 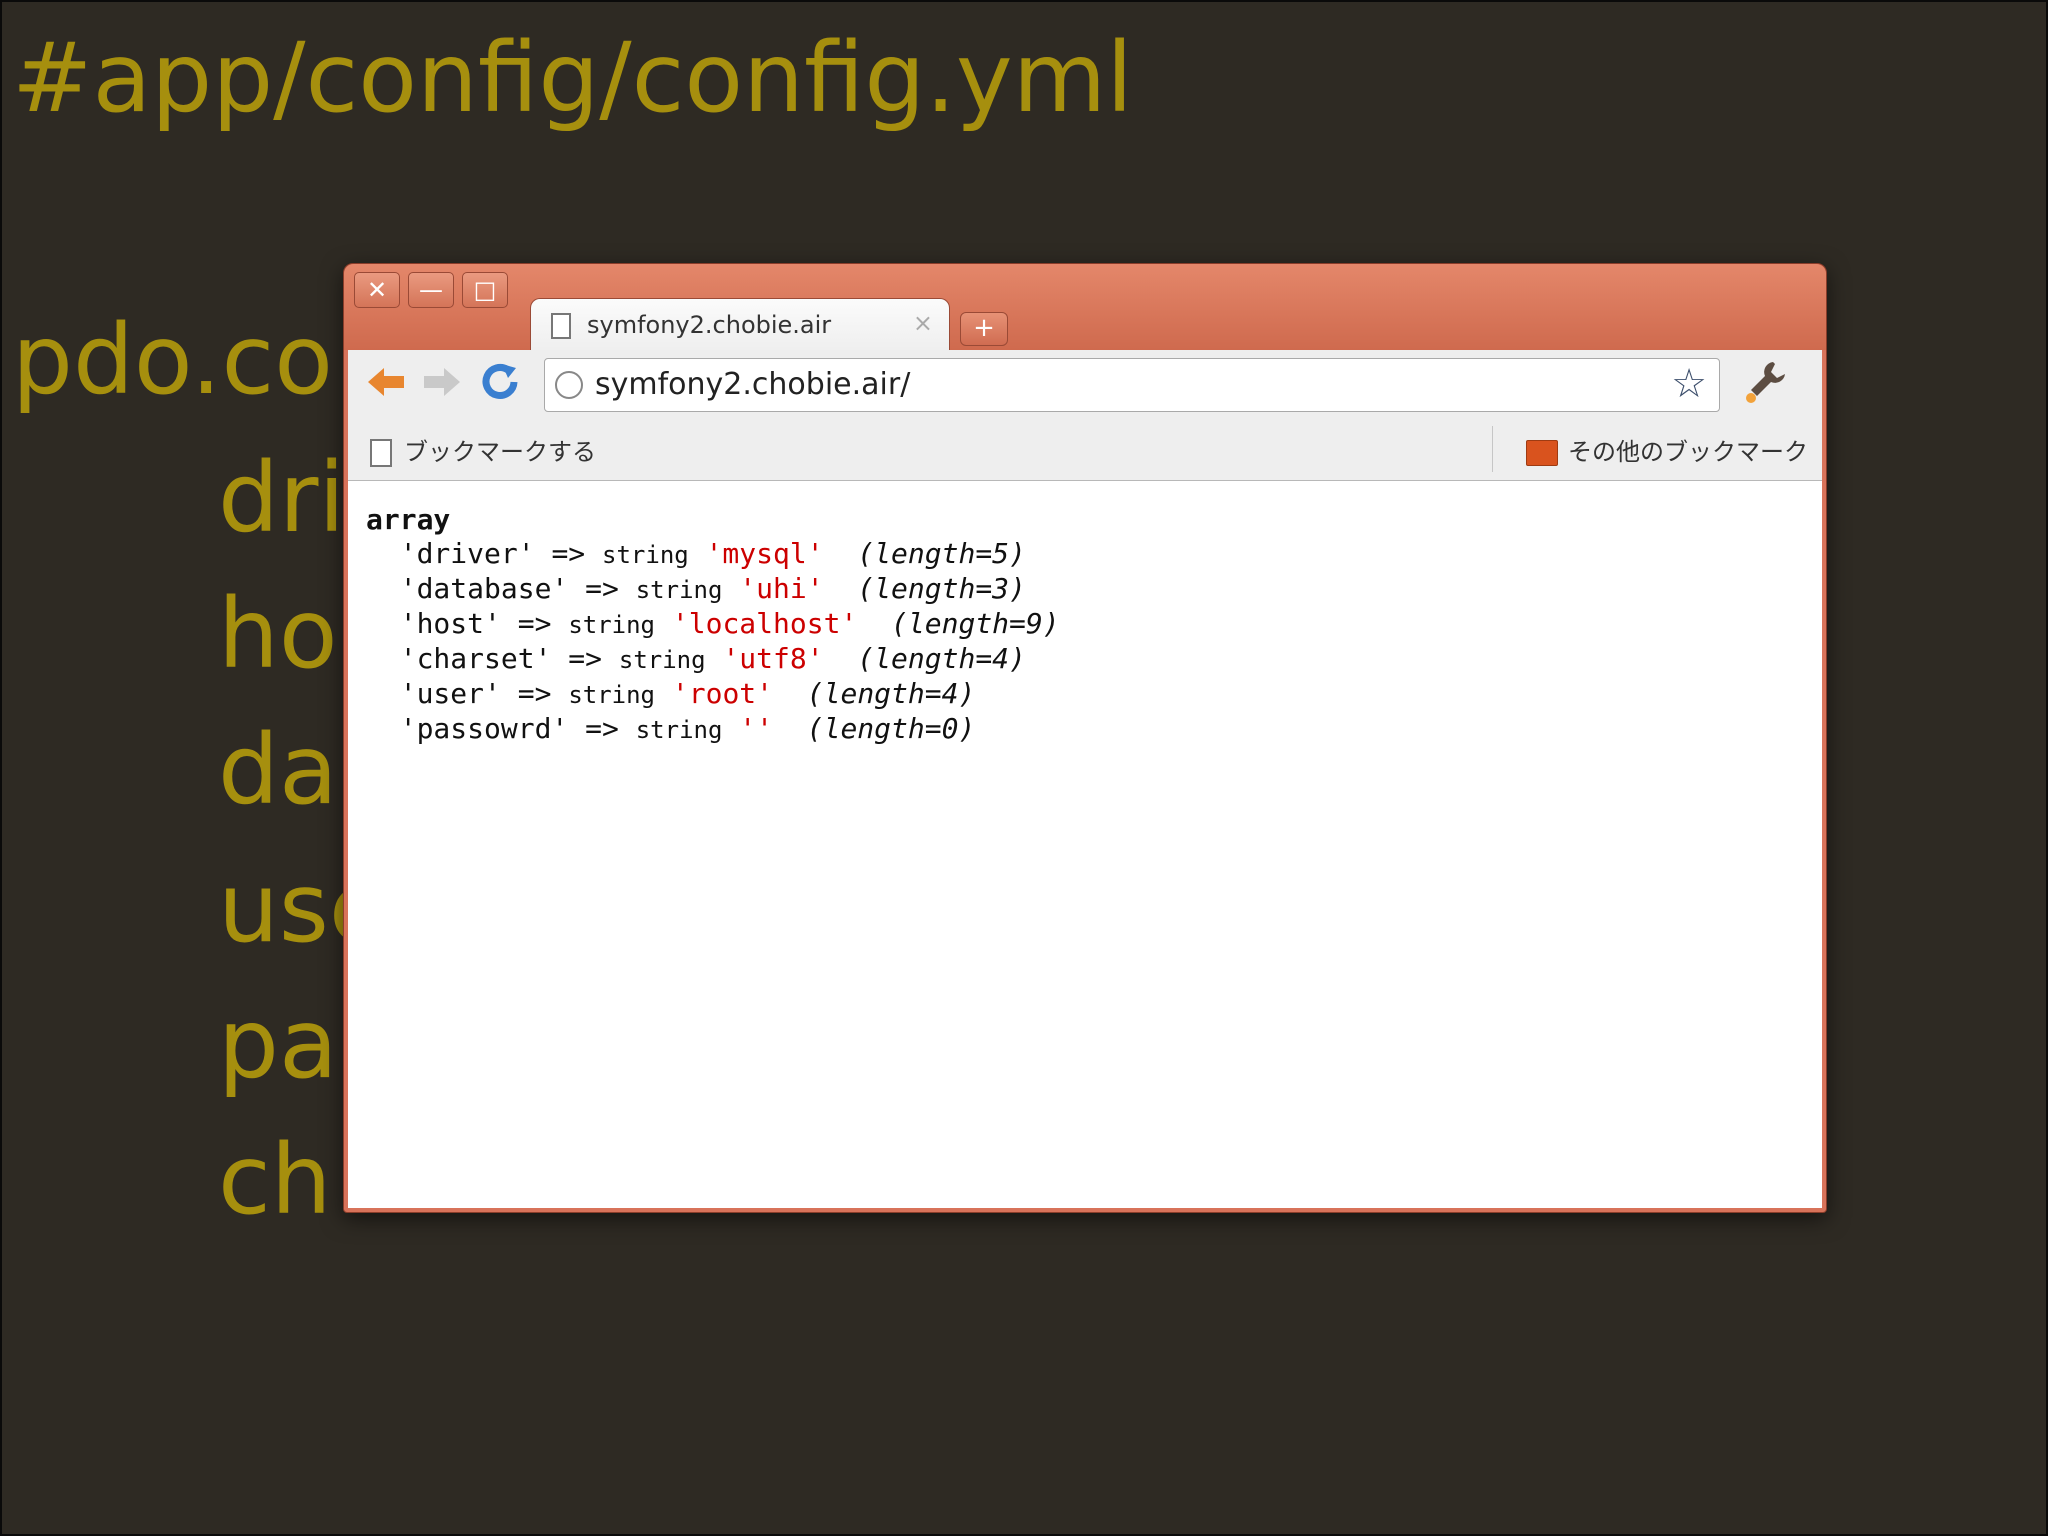 I want to click on dump-value: 'mysql', so click(x=764, y=553).